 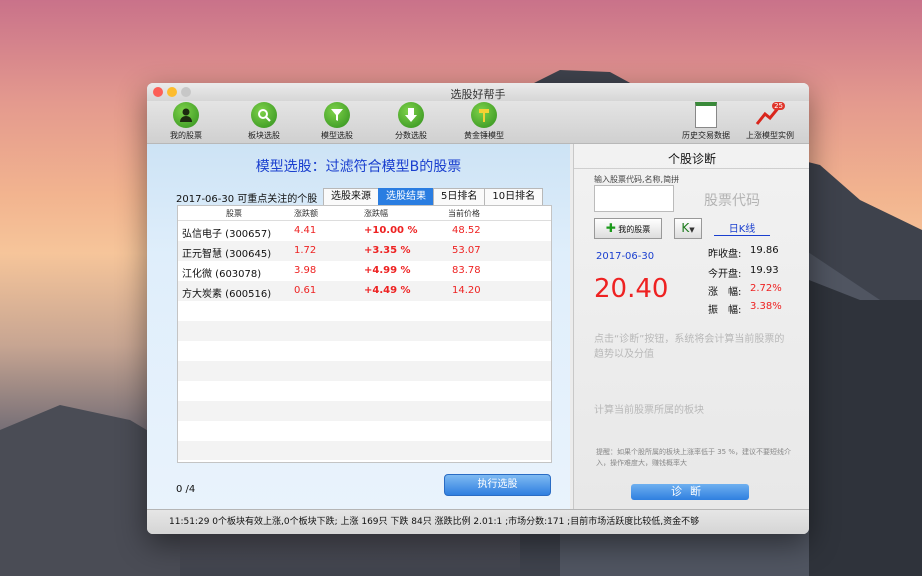 I want to click on toolbar-rising-model: 25 上涨模型实例, so click(x=770, y=121).